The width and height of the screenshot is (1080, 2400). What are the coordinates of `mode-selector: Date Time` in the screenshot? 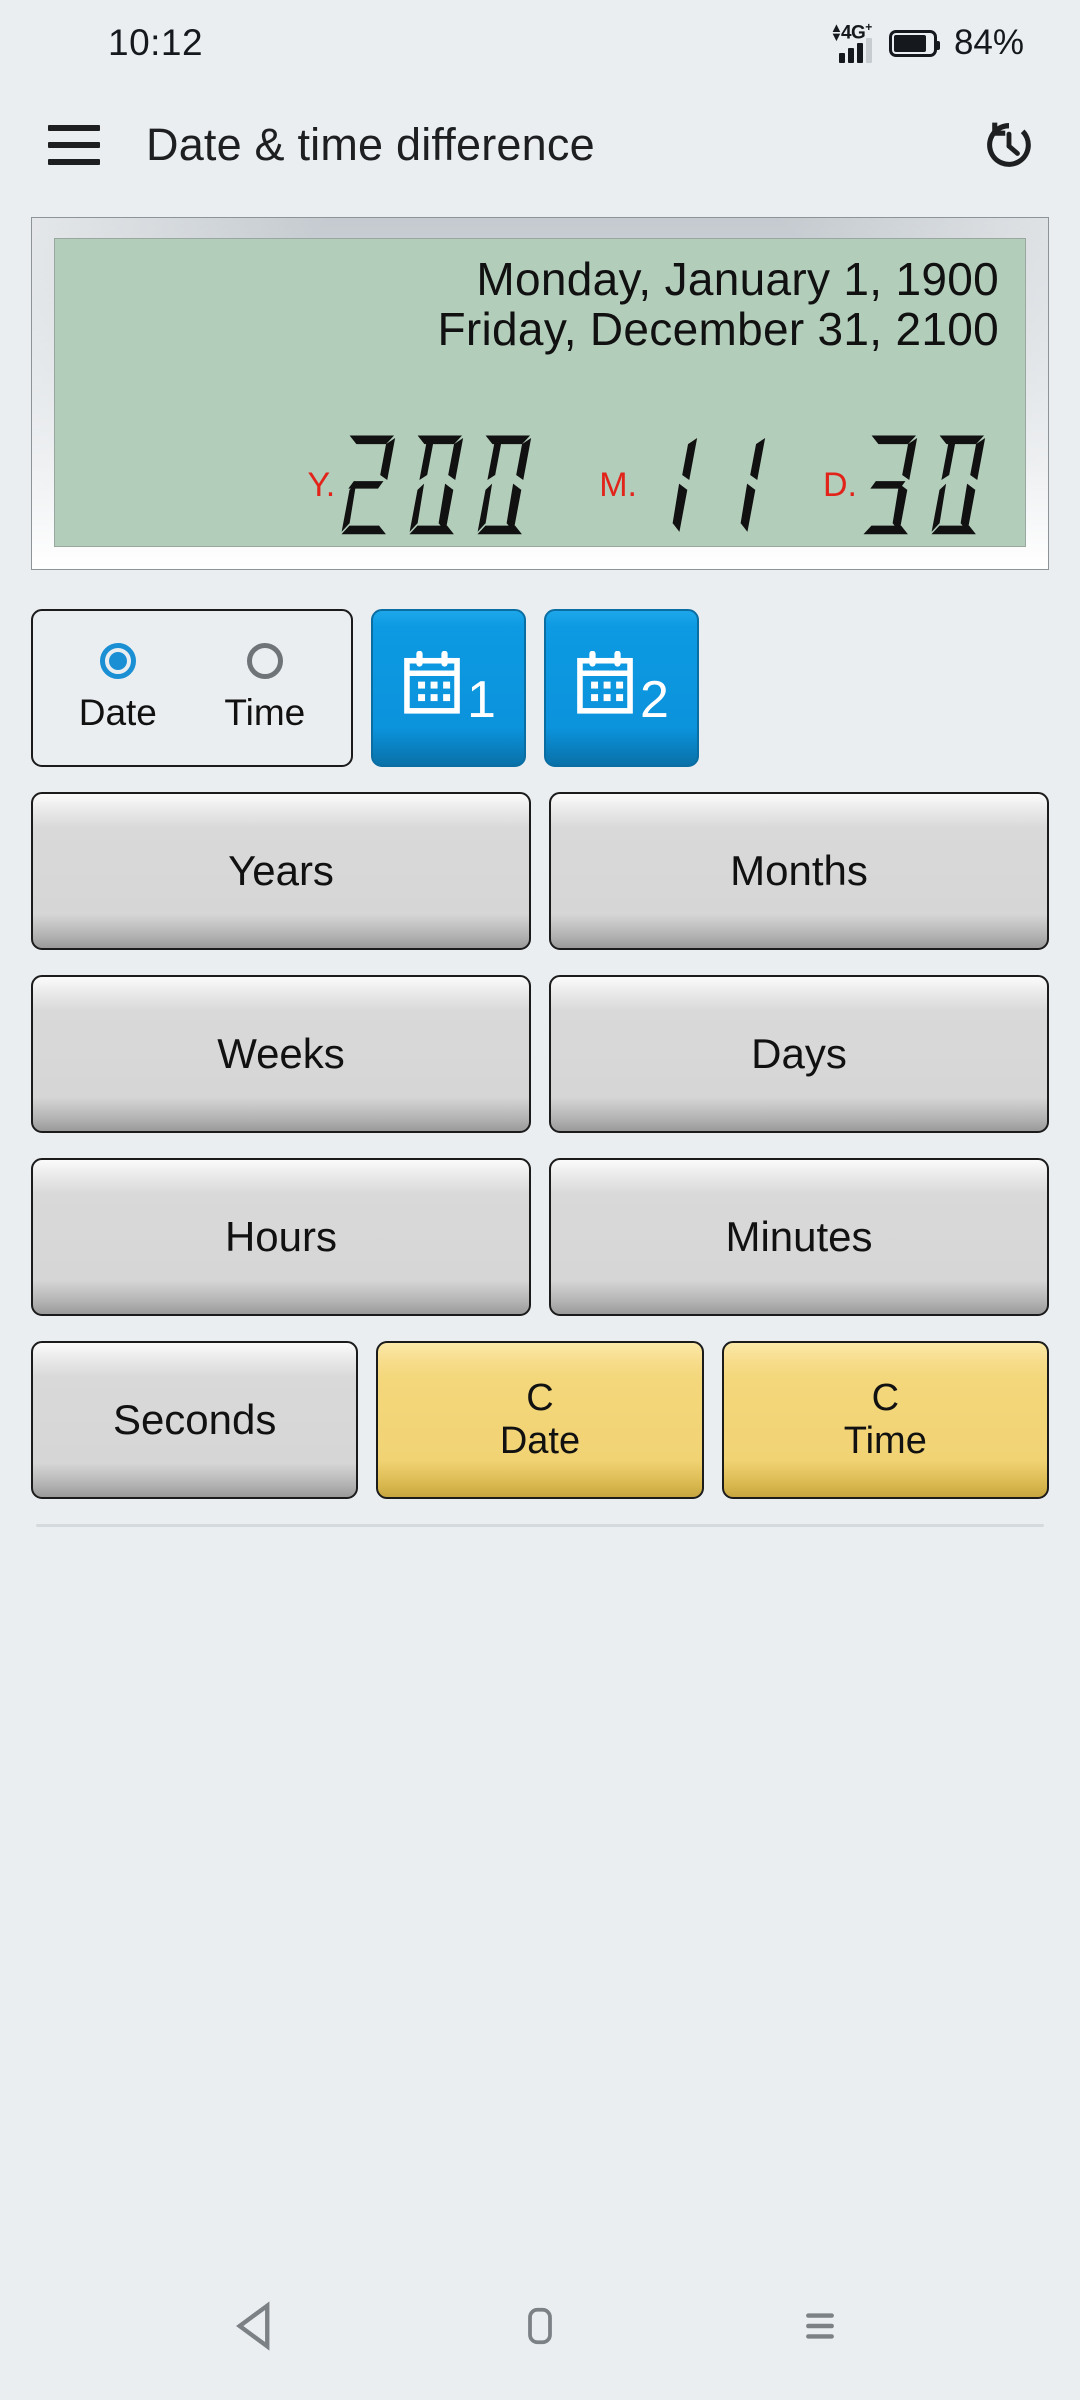 It's located at (192, 688).